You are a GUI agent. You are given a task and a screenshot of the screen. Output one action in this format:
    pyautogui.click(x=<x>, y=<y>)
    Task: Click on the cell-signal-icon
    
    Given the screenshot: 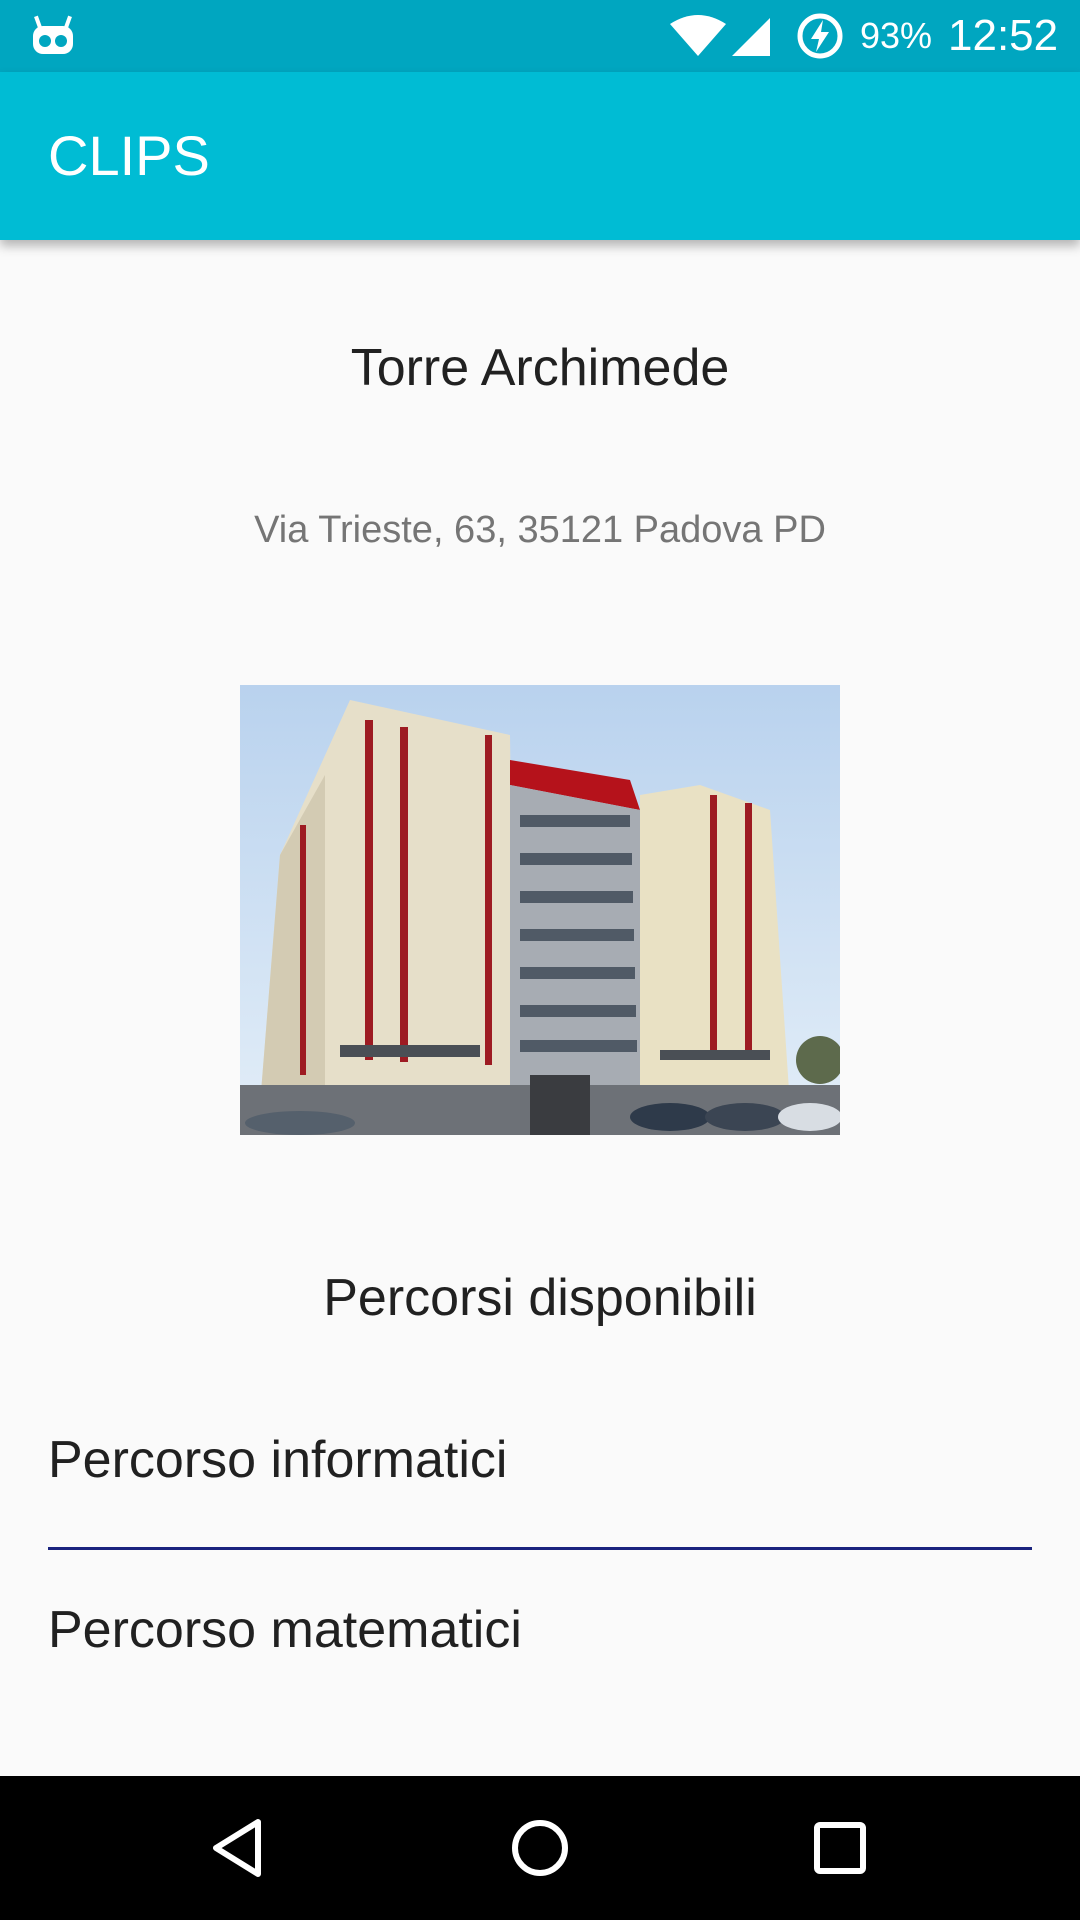 What is the action you would take?
    pyautogui.click(x=751, y=37)
    